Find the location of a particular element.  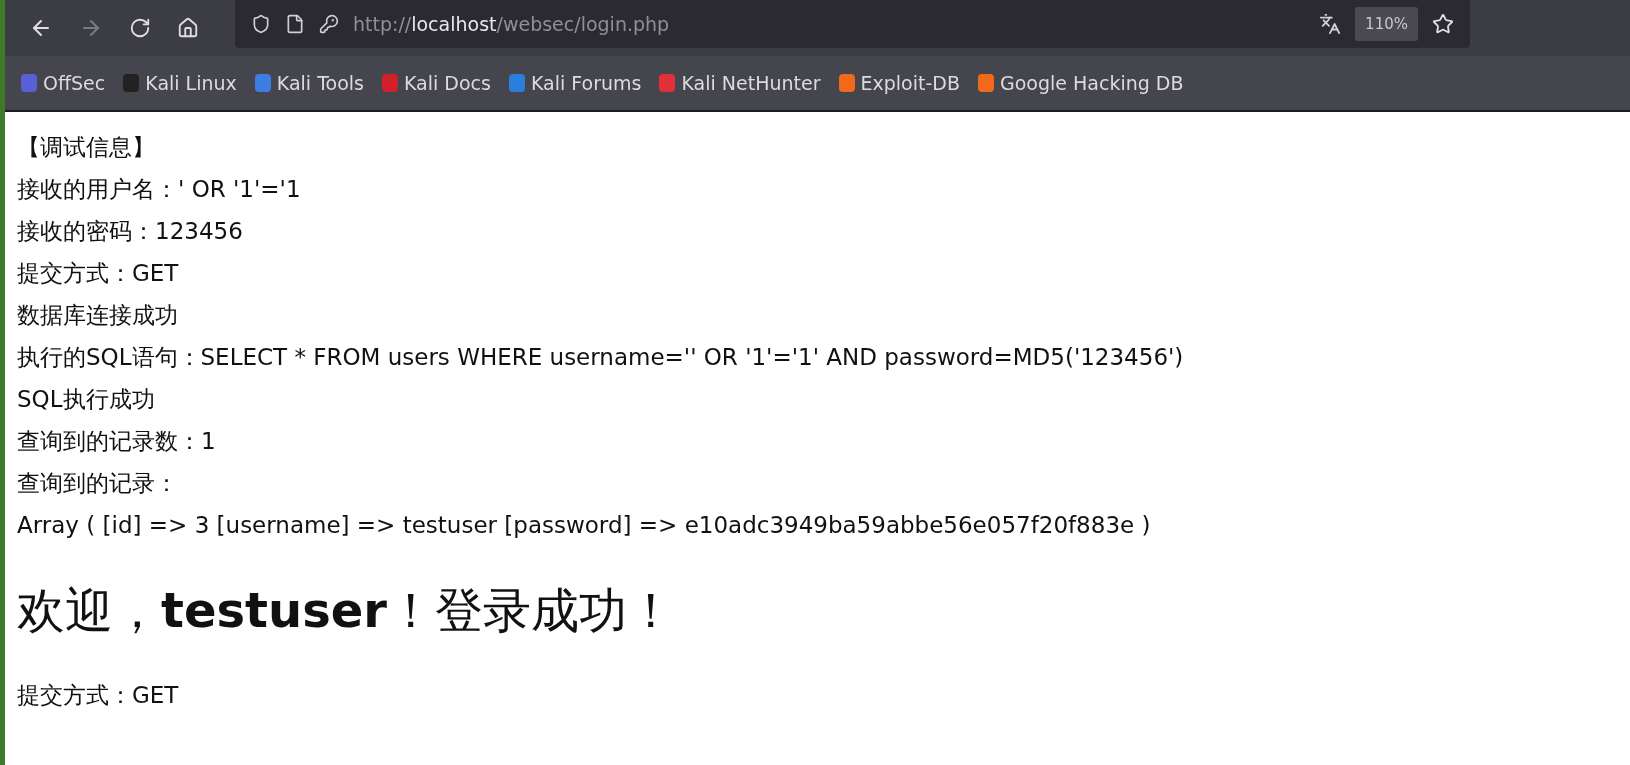

bookmark: Kali Linux is located at coordinates (180, 83).